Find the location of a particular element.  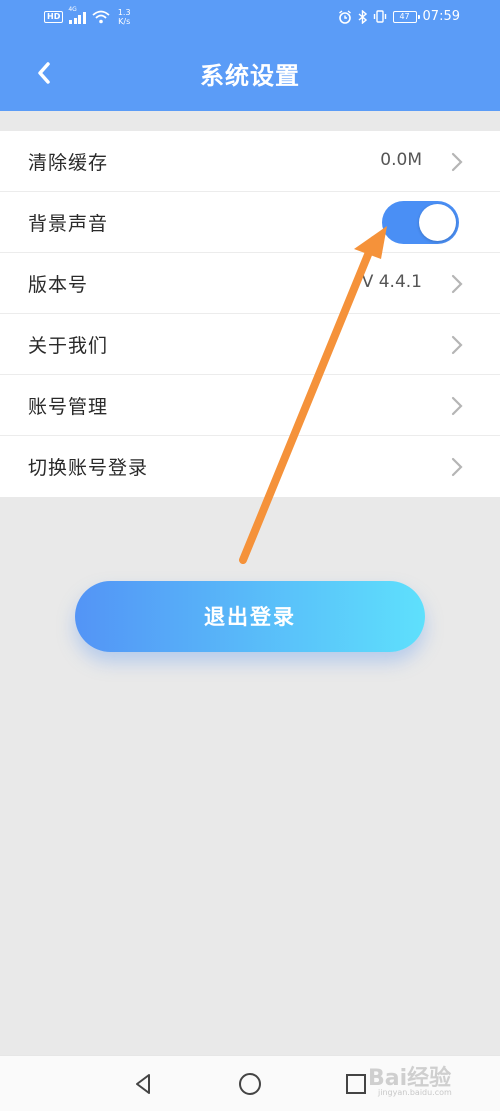

battery-icon: 47 is located at coordinates (406, 16).